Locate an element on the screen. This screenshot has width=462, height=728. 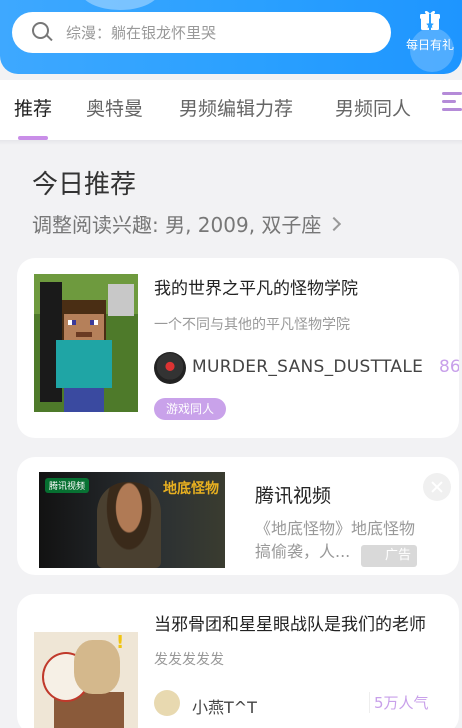
book-cover-image: ! is located at coordinates (86, 680).